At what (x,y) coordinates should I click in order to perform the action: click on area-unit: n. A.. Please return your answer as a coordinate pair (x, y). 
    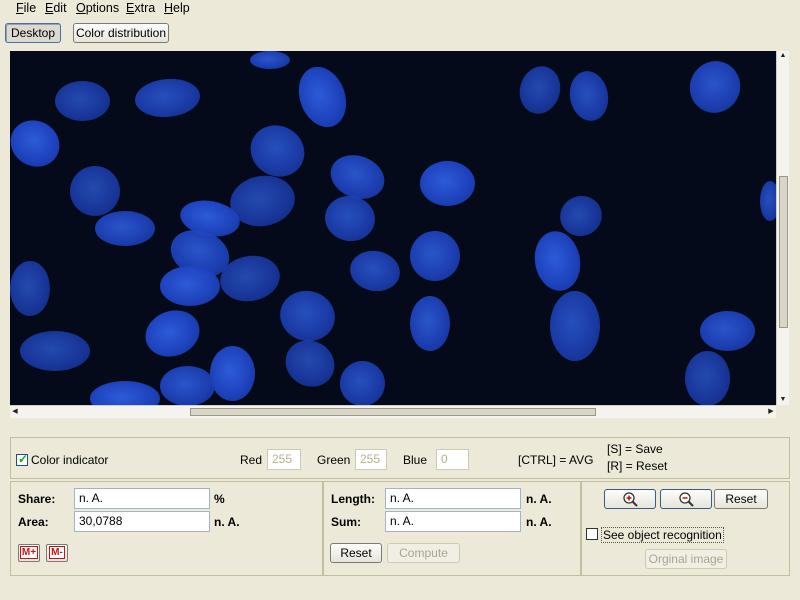
    Looking at the image, I should click on (227, 522).